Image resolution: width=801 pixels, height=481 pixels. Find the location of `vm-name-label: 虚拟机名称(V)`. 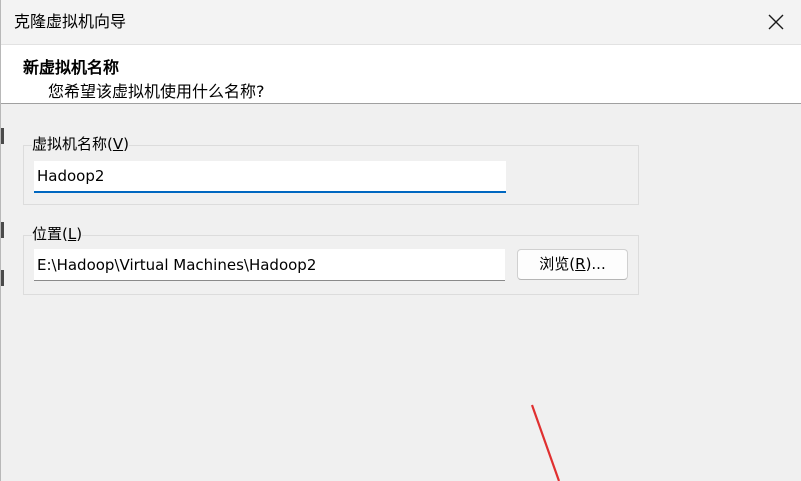

vm-name-label: 虚拟机名称(V) is located at coordinates (80, 144).